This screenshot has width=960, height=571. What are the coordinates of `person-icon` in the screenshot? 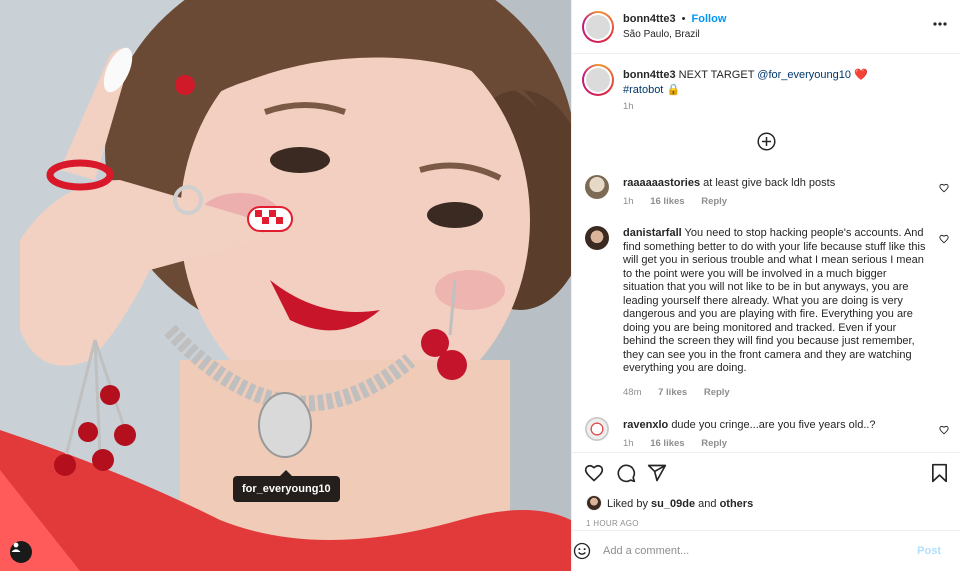 It's located at (16, 547).